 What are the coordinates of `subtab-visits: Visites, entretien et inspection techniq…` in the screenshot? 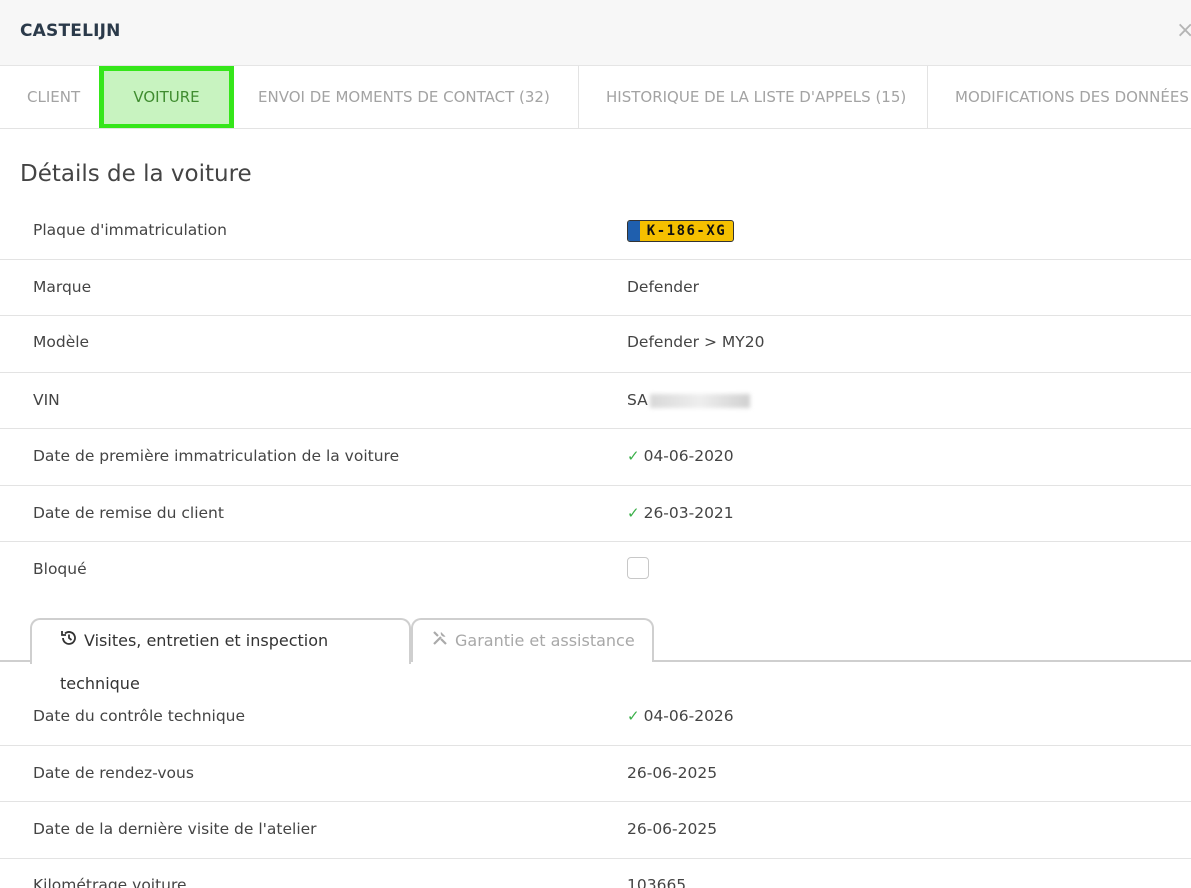 It's located at (220, 655).